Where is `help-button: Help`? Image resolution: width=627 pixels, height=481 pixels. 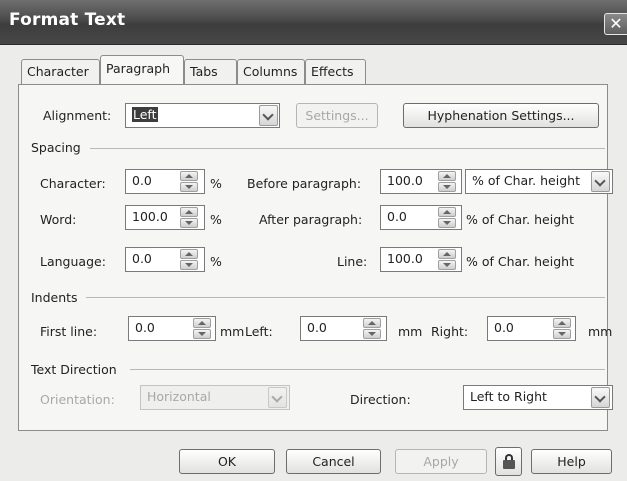 help-button: Help is located at coordinates (571, 461).